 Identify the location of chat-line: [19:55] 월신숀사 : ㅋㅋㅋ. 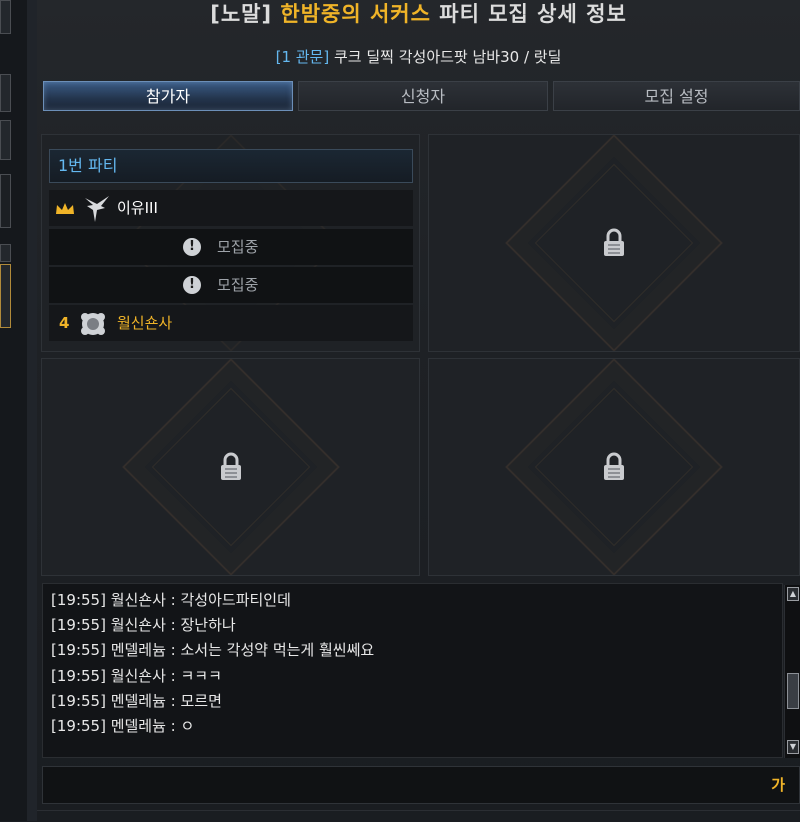
(136, 676).